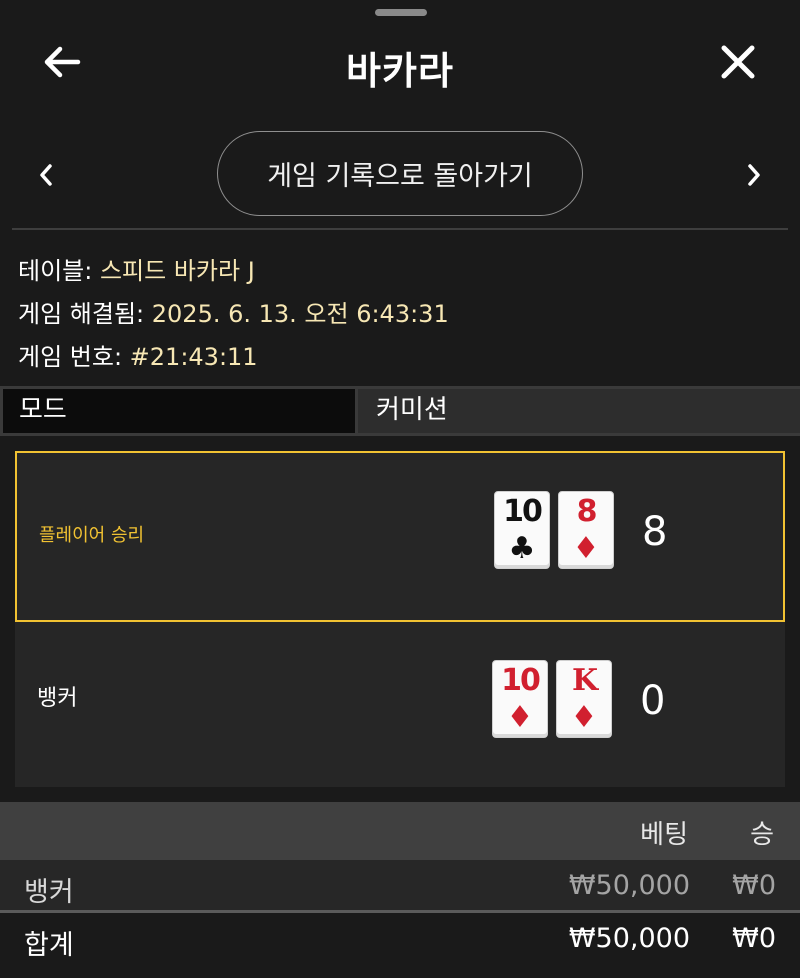 The height and width of the screenshot is (978, 800). I want to click on game-number-value: #21:43:11, so click(190, 357).